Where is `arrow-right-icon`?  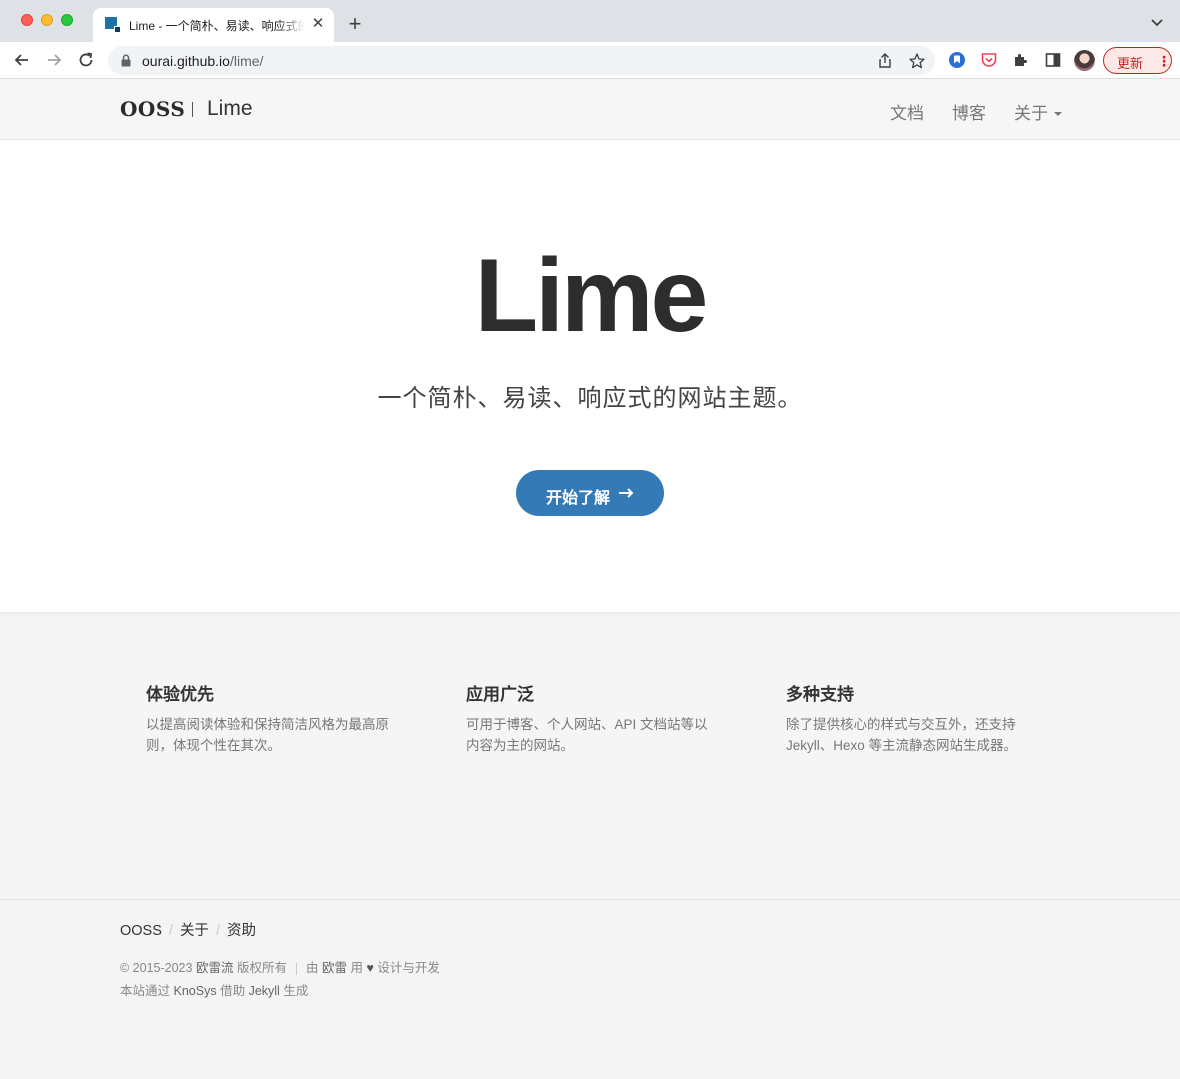
arrow-right-icon is located at coordinates (626, 493).